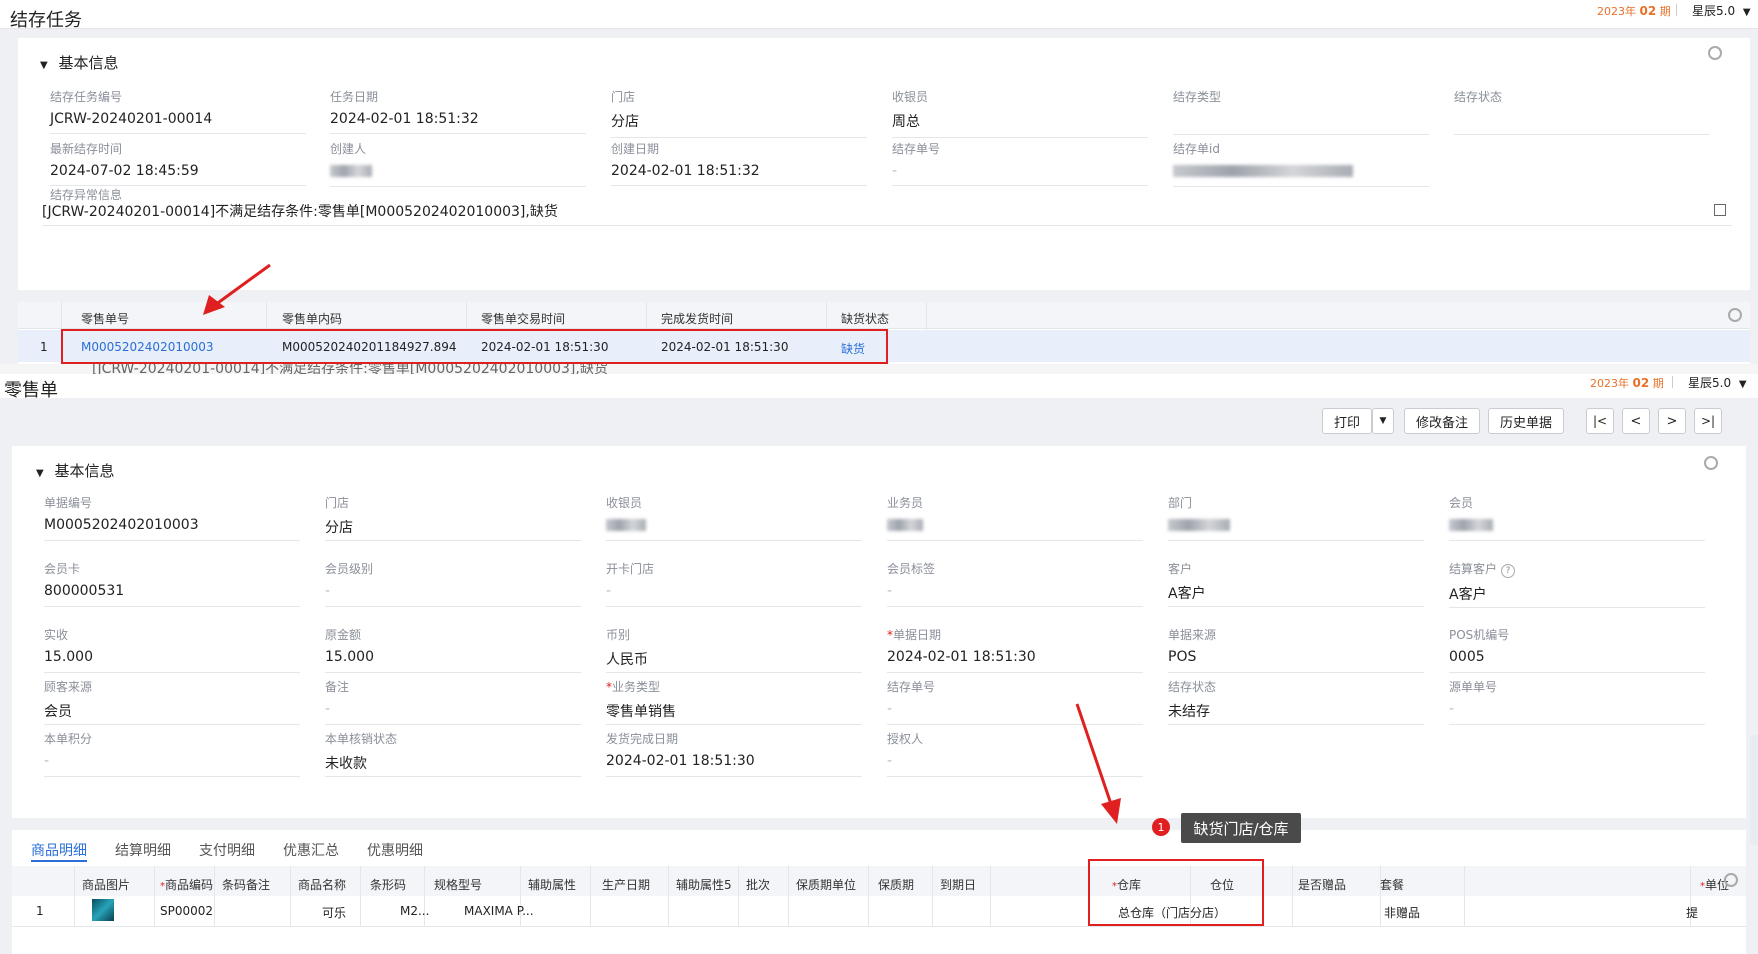 Image resolution: width=1758 pixels, height=954 pixels. I want to click on print-button: 打印, so click(1347, 421).